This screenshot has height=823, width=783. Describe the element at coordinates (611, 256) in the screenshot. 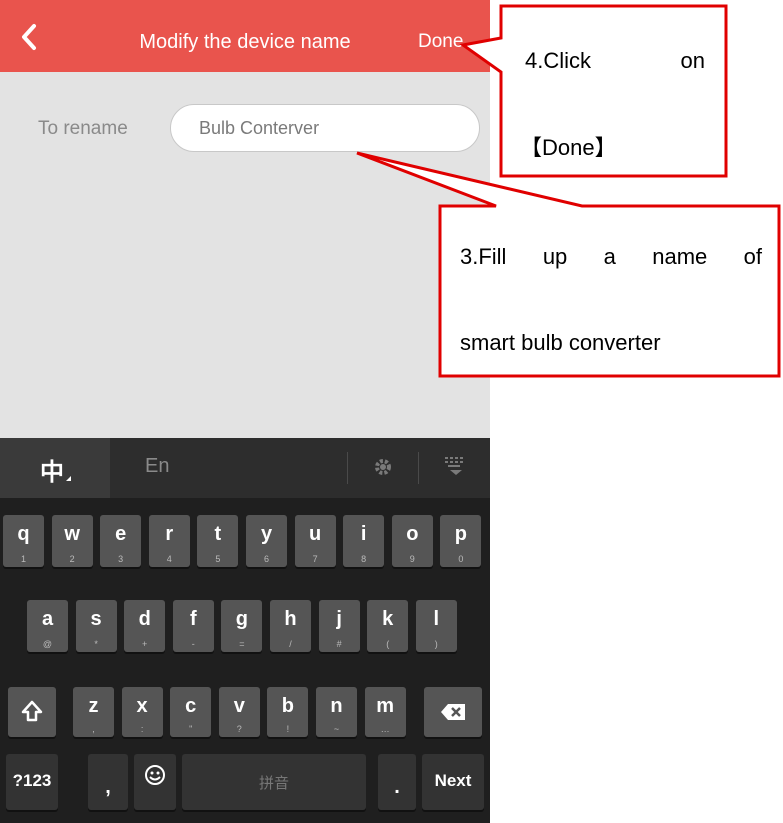

I see `step3-instruction: 3.Fill up a name of` at that location.